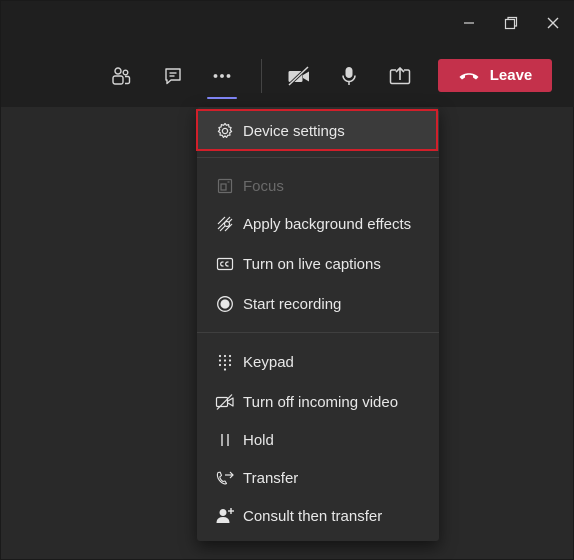 Image resolution: width=574 pixels, height=560 pixels. I want to click on people-icon, so click(121, 76).